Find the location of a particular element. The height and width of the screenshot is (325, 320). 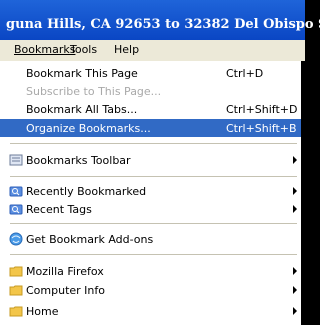

menubar-help: Help is located at coordinates (126, 49).